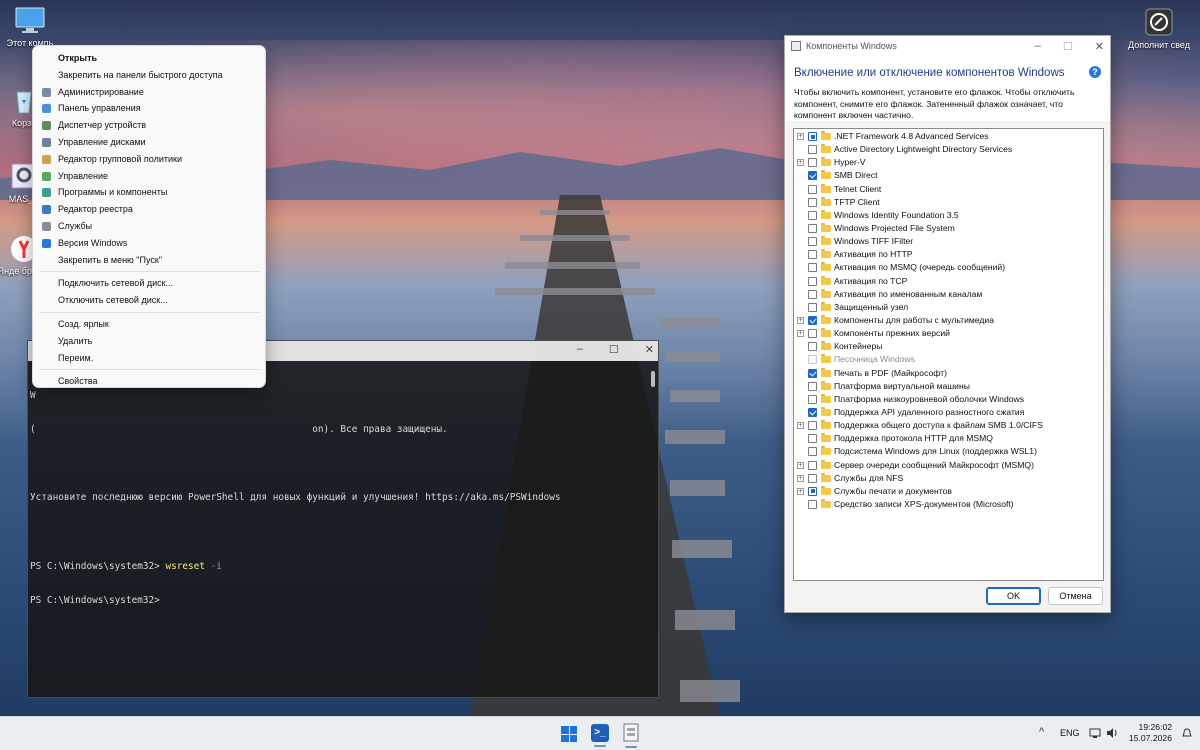  I want to click on feature-row: Windows Projected File System, so click(948, 228).